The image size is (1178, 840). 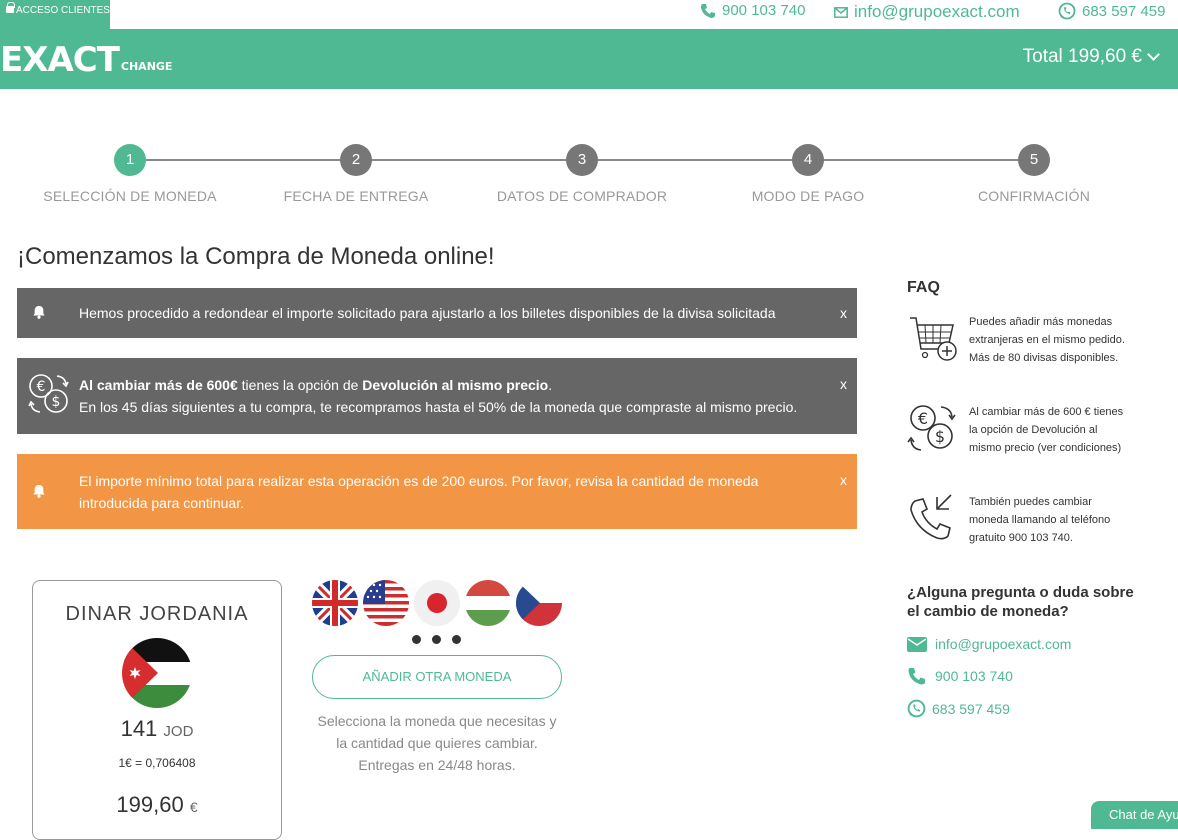 I want to click on cart-total-dropdown: Total 199,60 €, so click(x=1091, y=57).